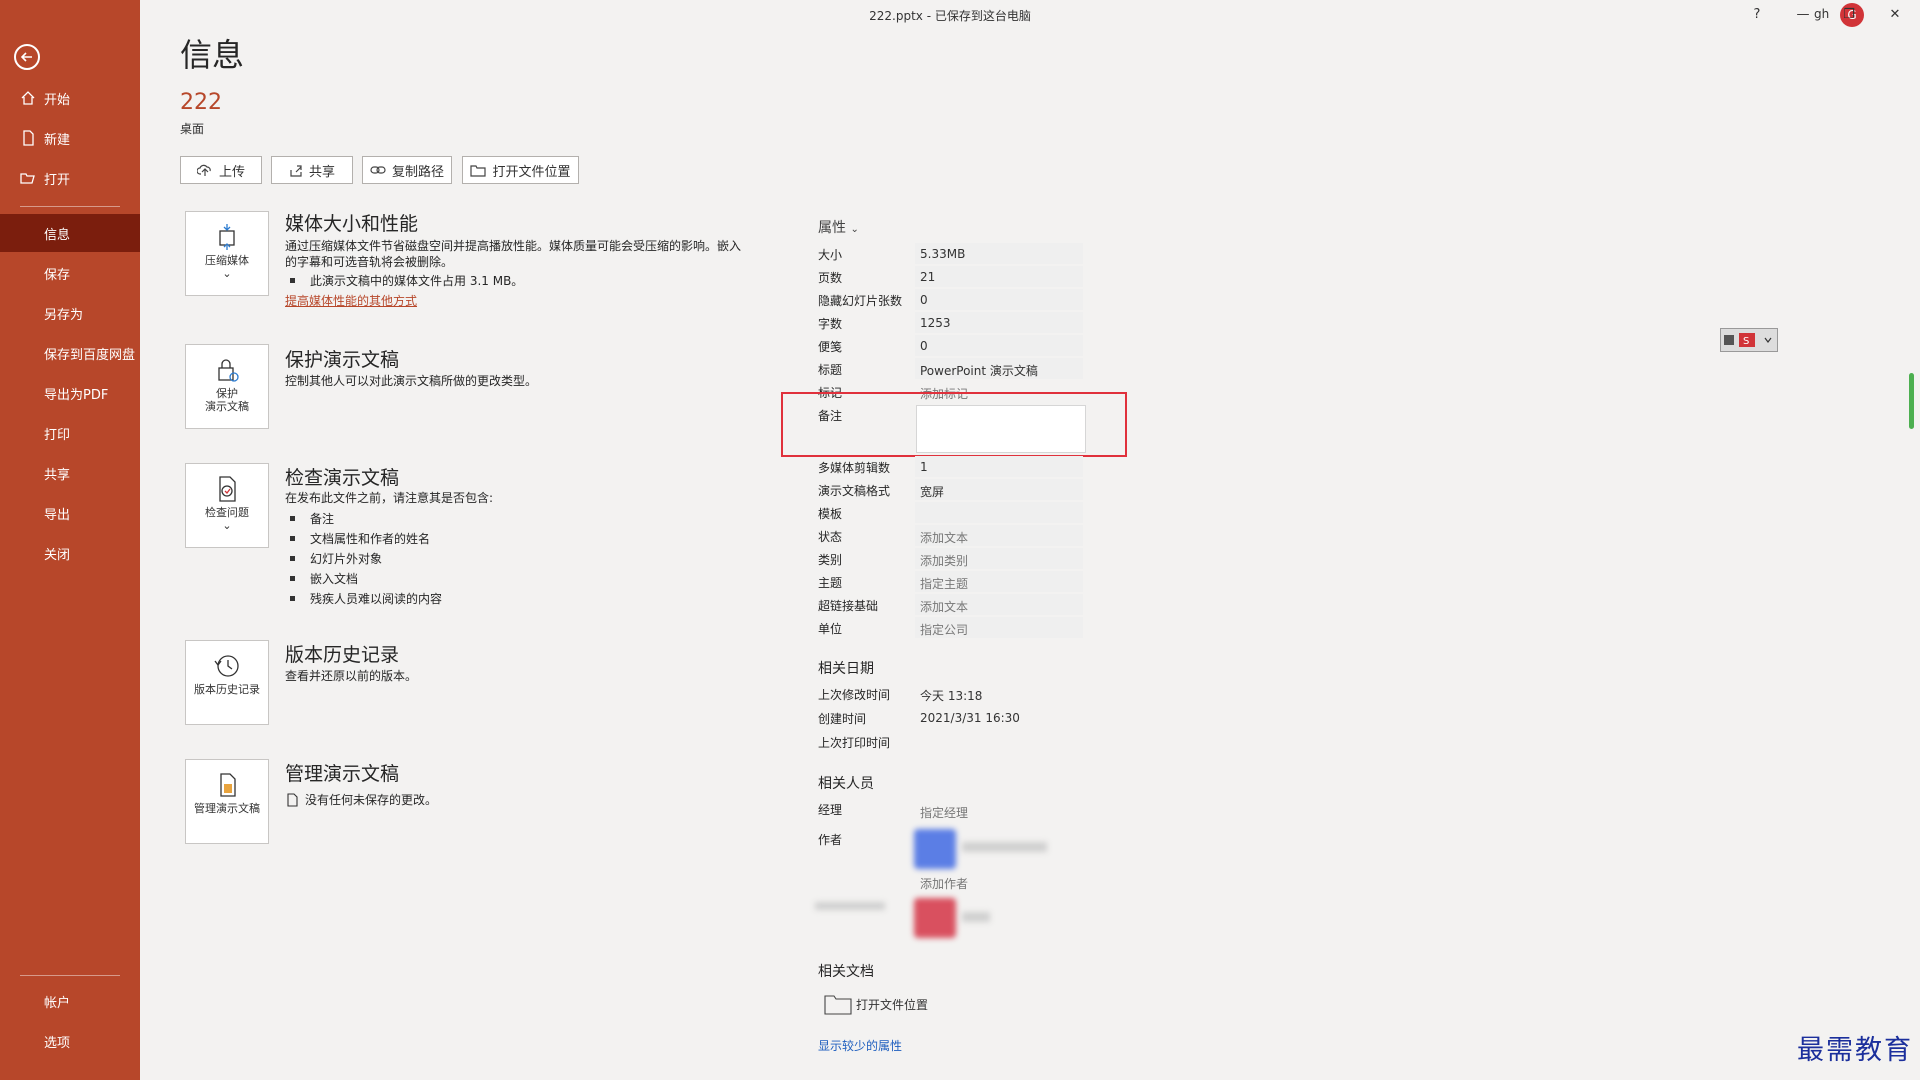  I want to click on prop-value-words: 1253, so click(935, 323).